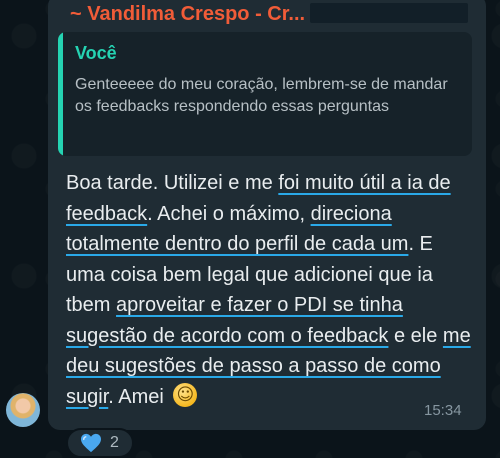 This screenshot has height=458, width=500. What do you see at coordinates (389, 13) in the screenshot?
I see `redacted-phone-number` at bounding box center [389, 13].